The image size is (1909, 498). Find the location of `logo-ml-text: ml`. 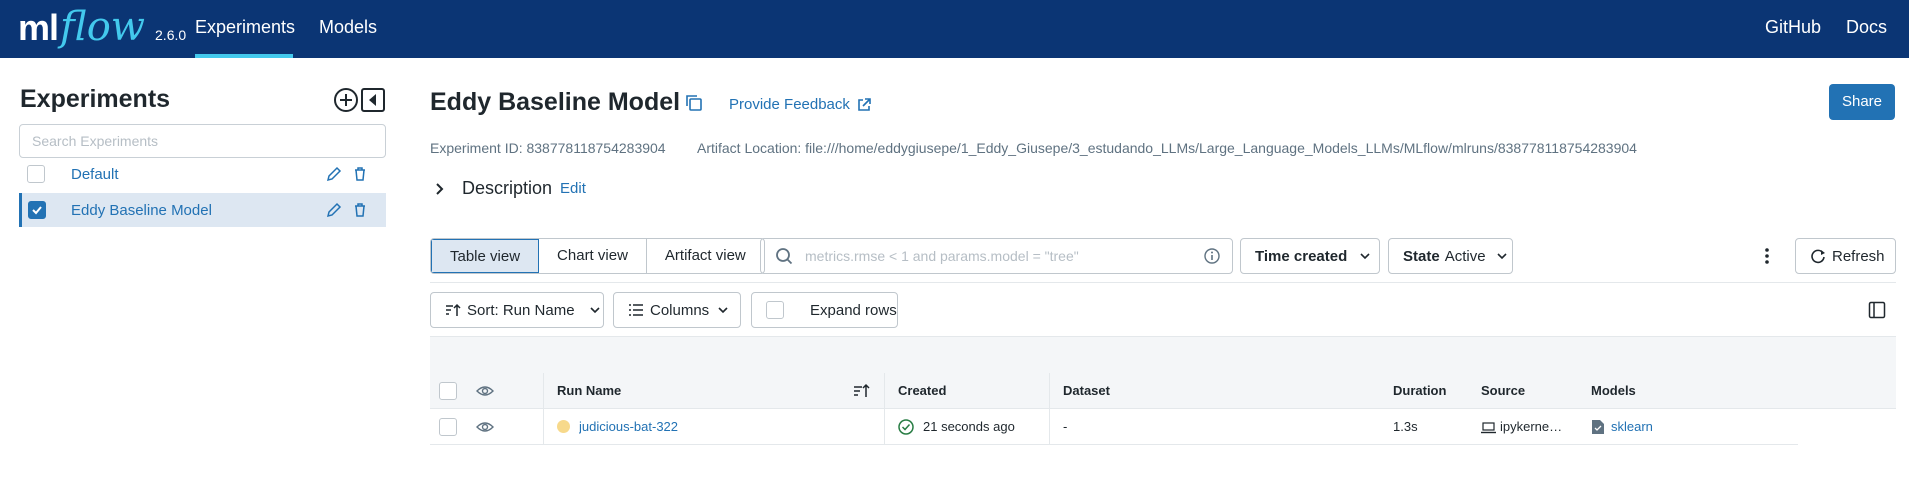

logo-ml-text: ml is located at coordinates (38, 27).